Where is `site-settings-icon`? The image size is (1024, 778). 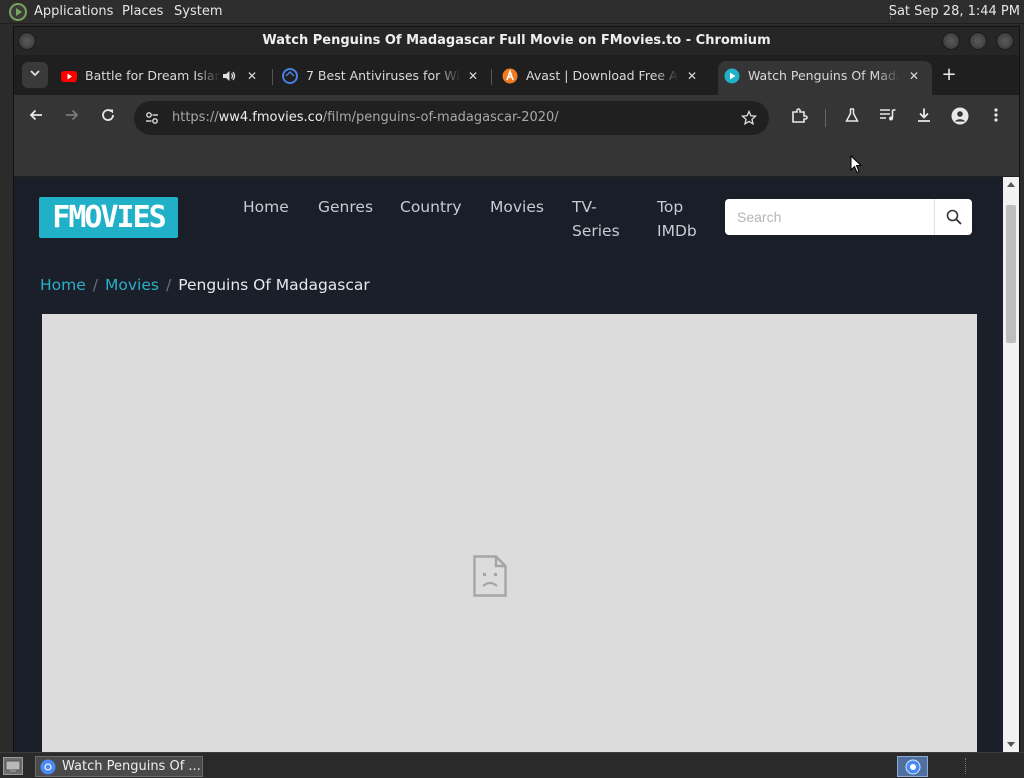
site-settings-icon is located at coordinates (152, 118).